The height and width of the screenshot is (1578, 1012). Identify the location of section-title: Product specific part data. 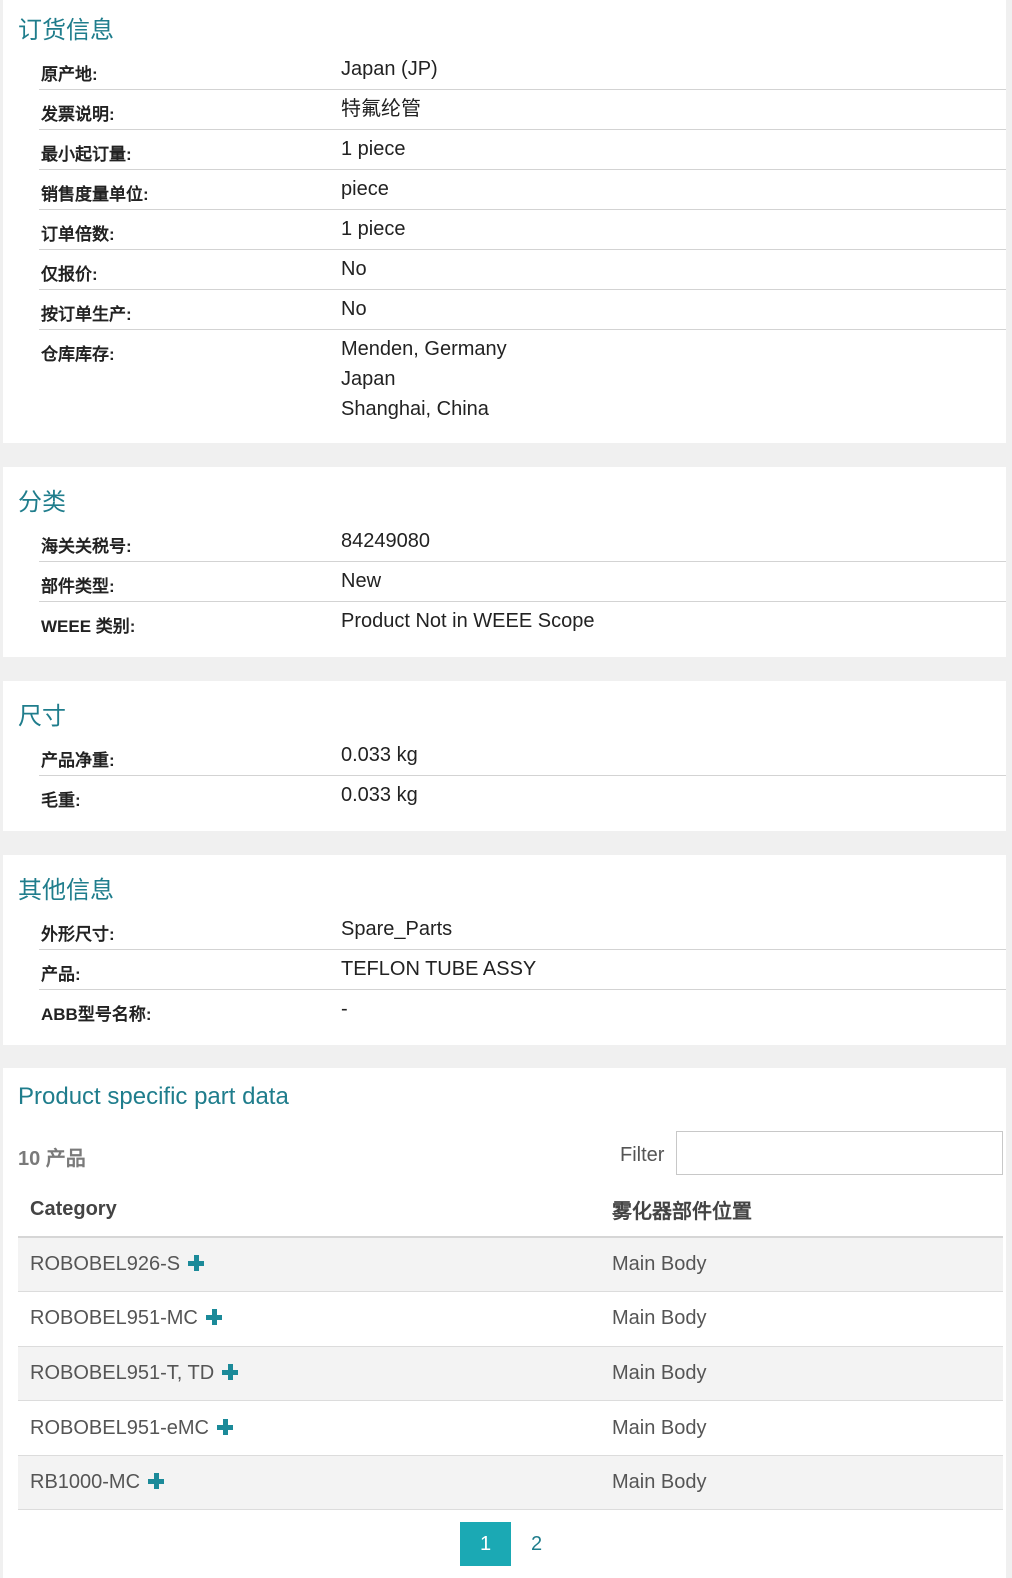
(153, 1096).